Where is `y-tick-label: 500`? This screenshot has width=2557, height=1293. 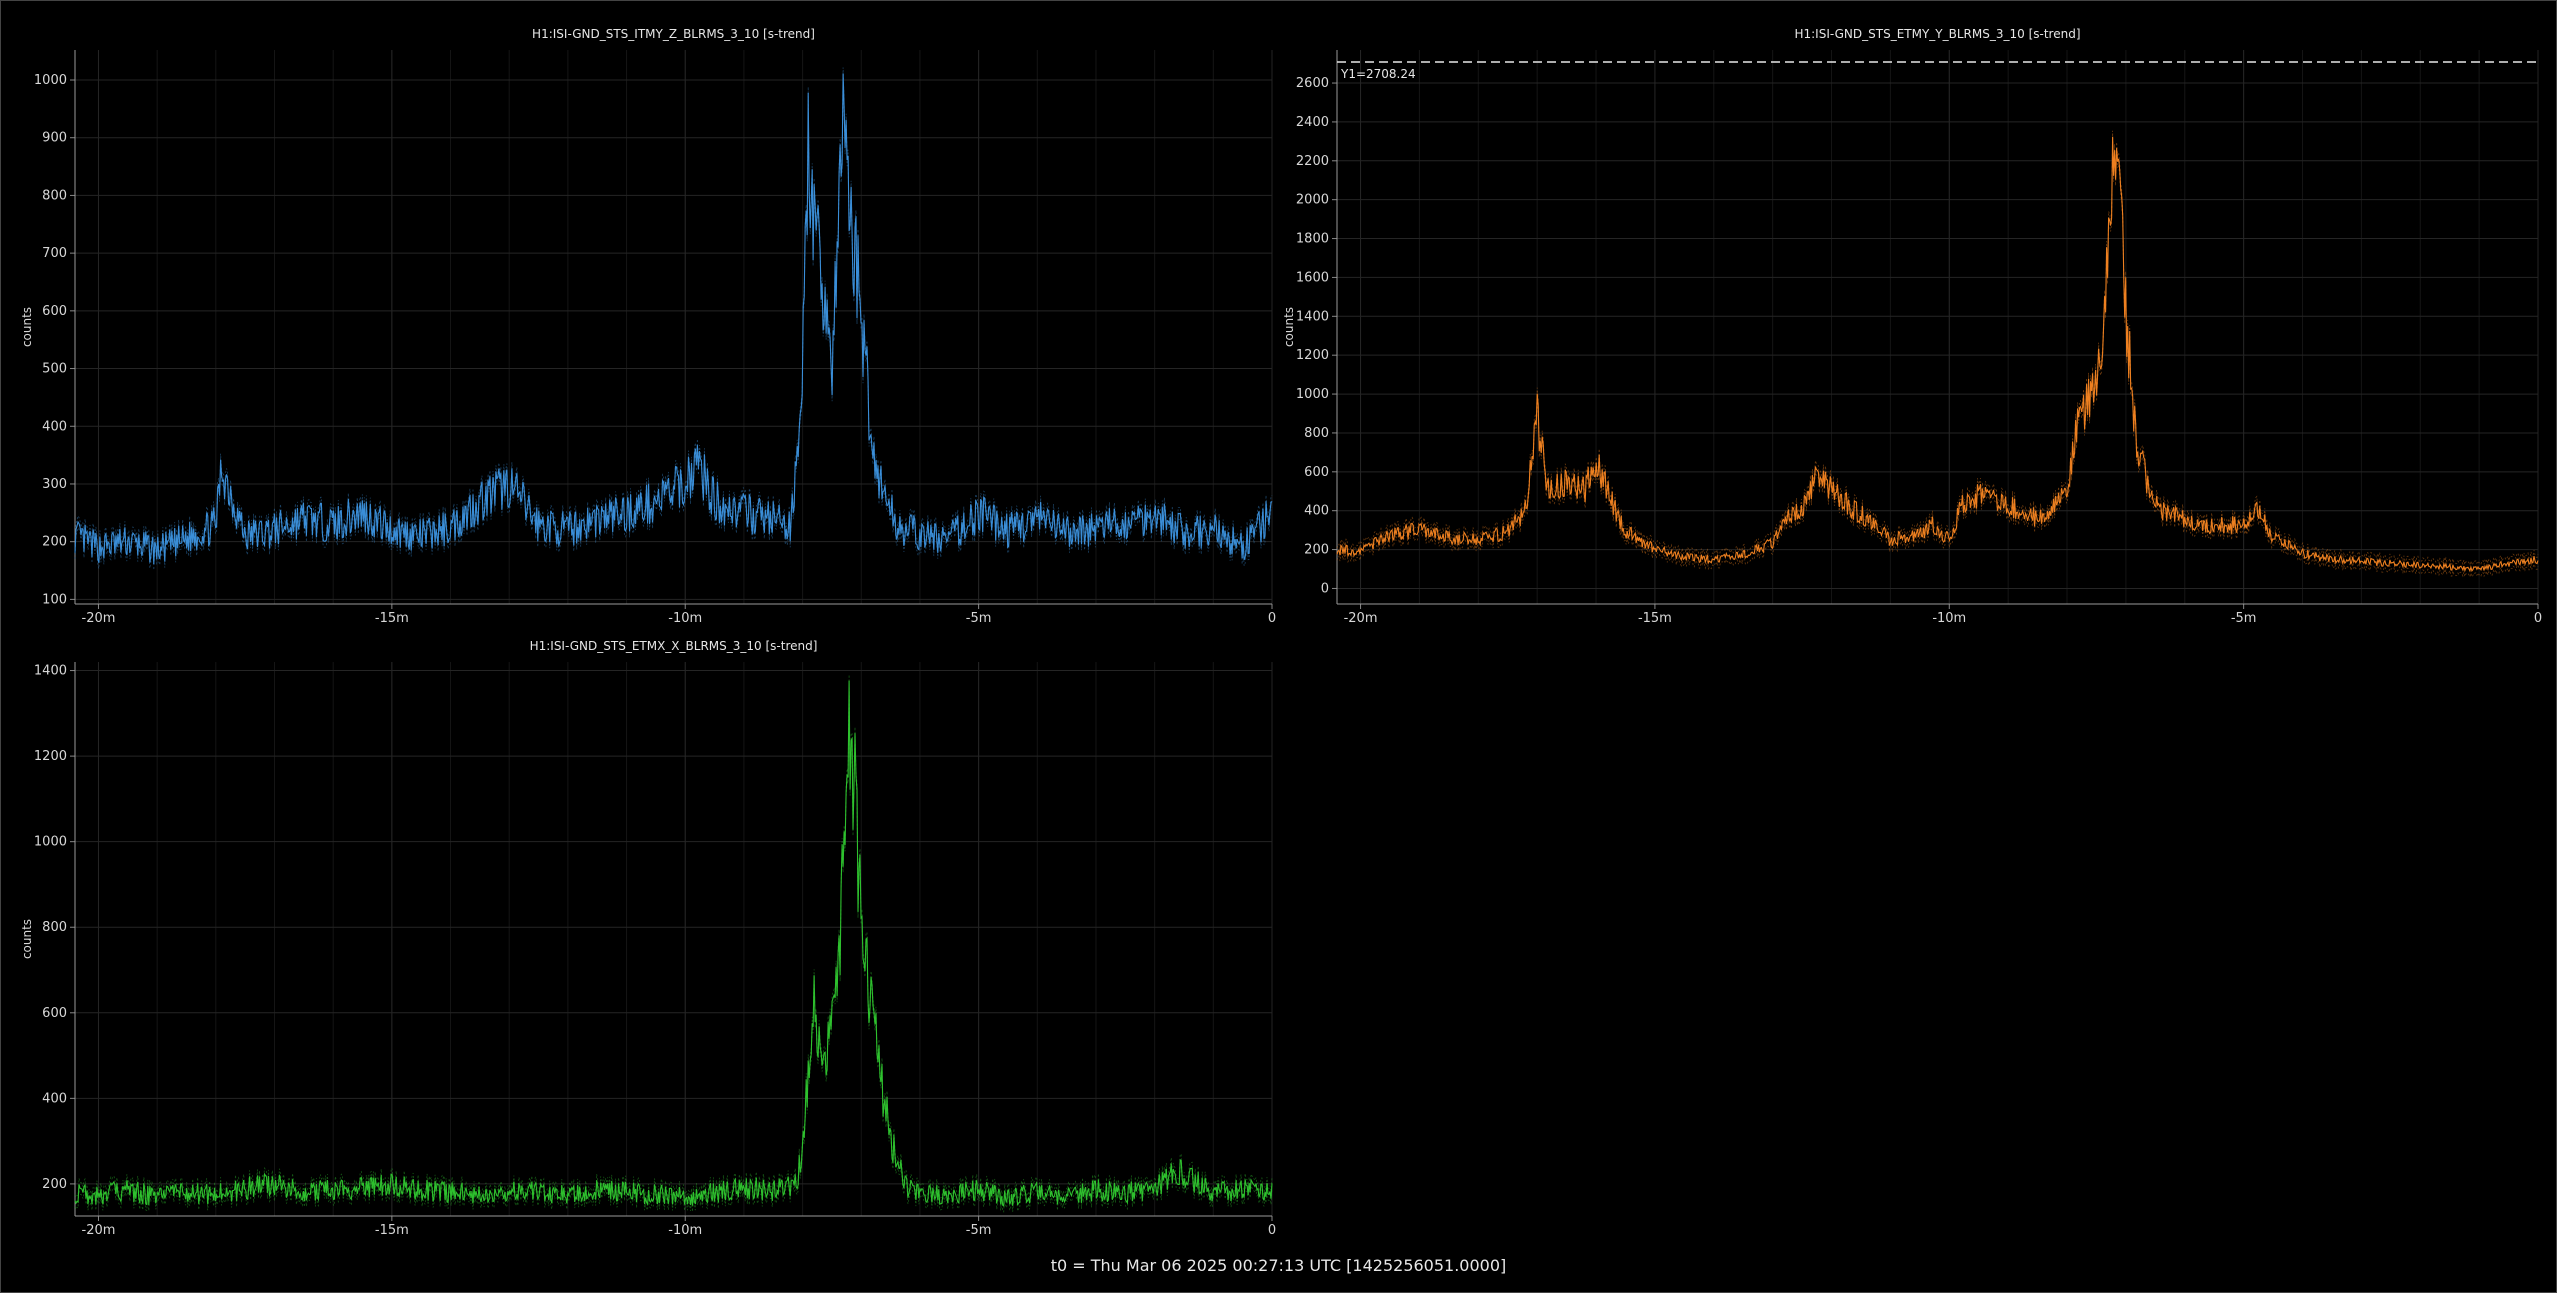
y-tick-label: 500 is located at coordinates (54, 369).